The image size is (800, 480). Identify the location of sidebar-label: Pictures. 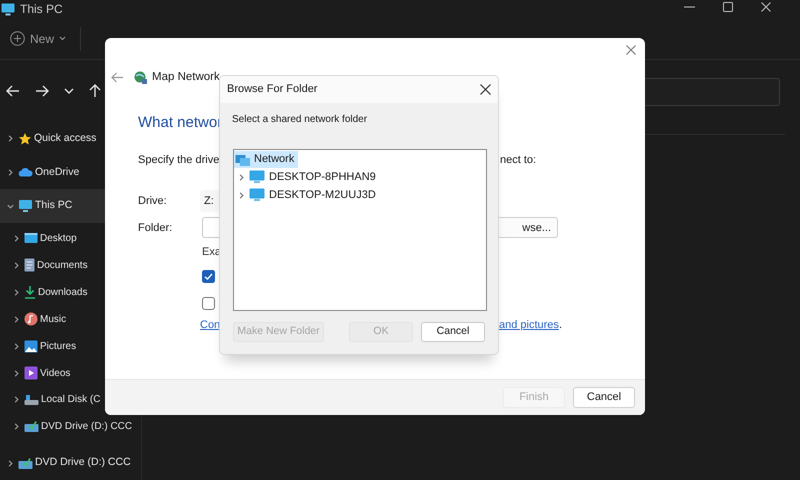
(58, 347).